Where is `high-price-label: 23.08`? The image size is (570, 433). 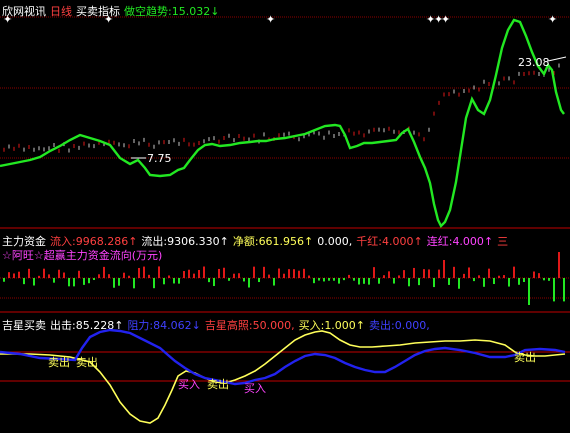 high-price-label: 23.08 is located at coordinates (534, 62).